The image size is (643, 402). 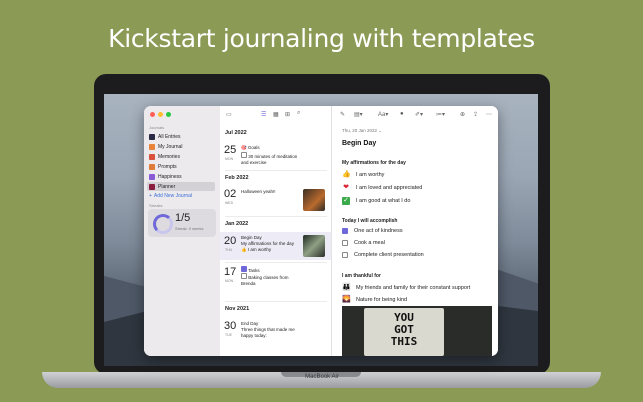 I want to click on entry-title-heading: Begin Day, so click(x=359, y=143).